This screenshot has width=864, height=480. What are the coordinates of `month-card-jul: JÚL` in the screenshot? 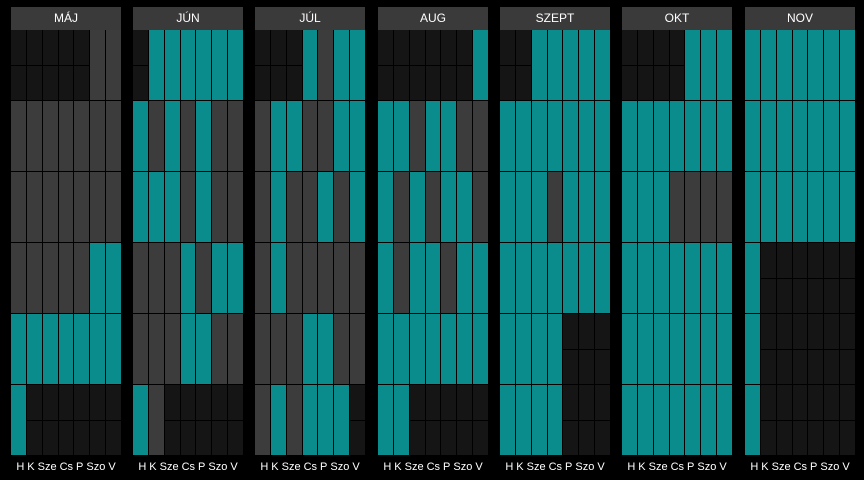 It's located at (310, 231).